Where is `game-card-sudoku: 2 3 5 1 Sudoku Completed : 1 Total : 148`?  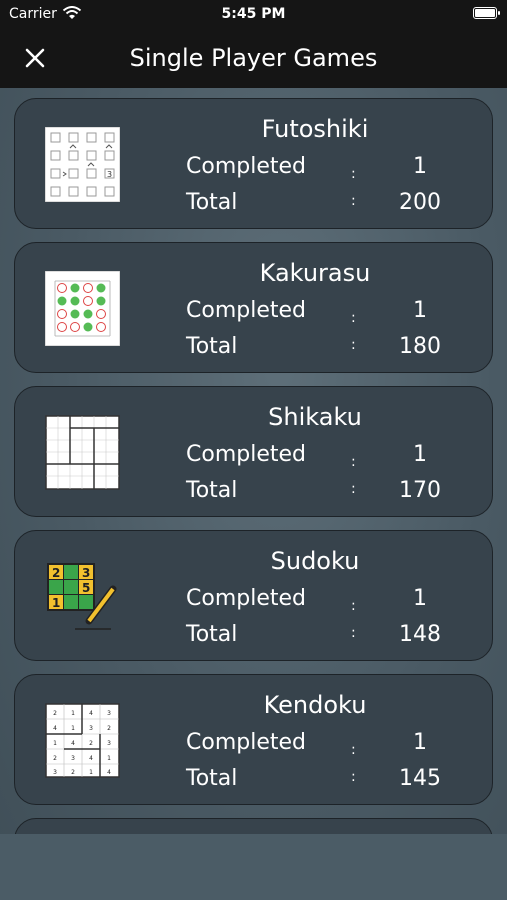 game-card-sudoku: 2 3 5 1 Sudoku Completed : 1 Total : 148 is located at coordinates (253, 595).